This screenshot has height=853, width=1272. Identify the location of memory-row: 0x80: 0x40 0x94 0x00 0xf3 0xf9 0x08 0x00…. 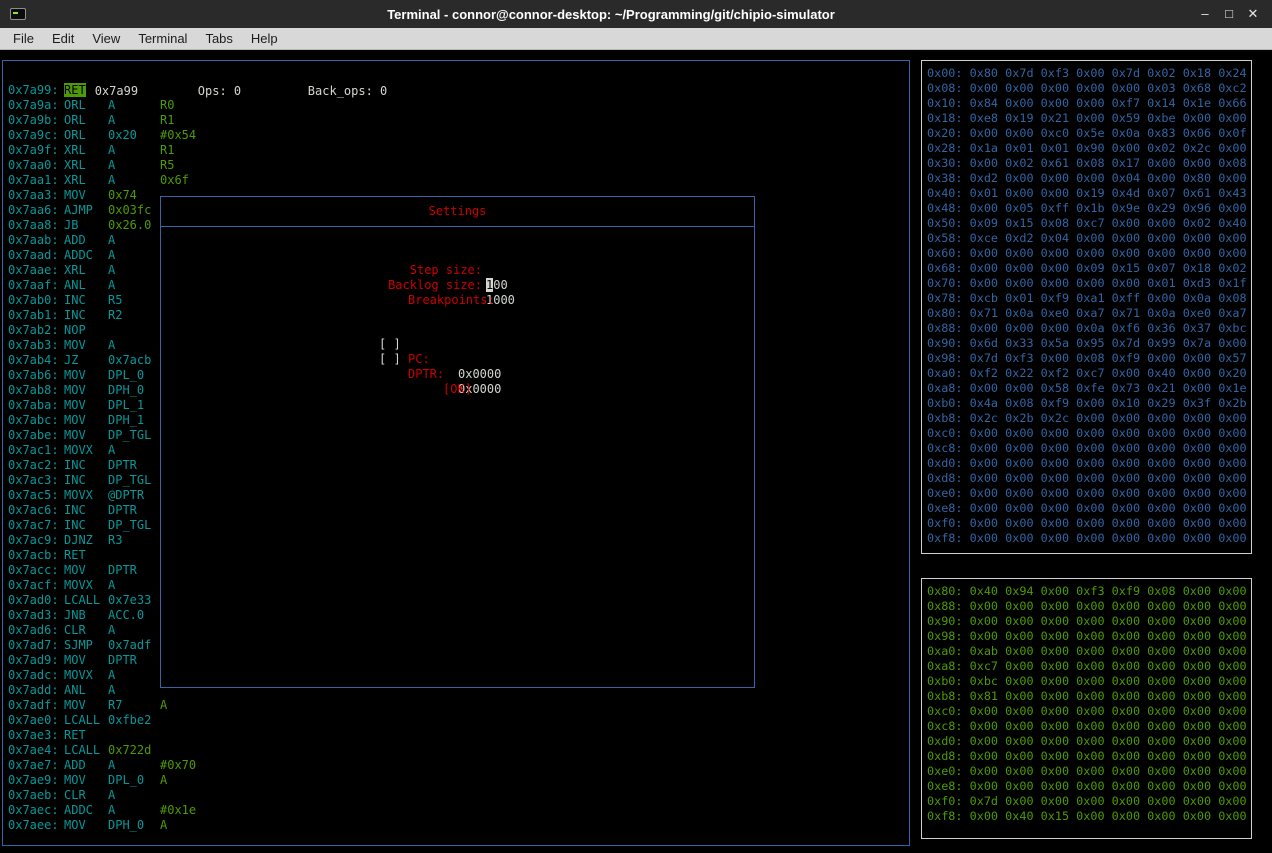
(1089, 591).